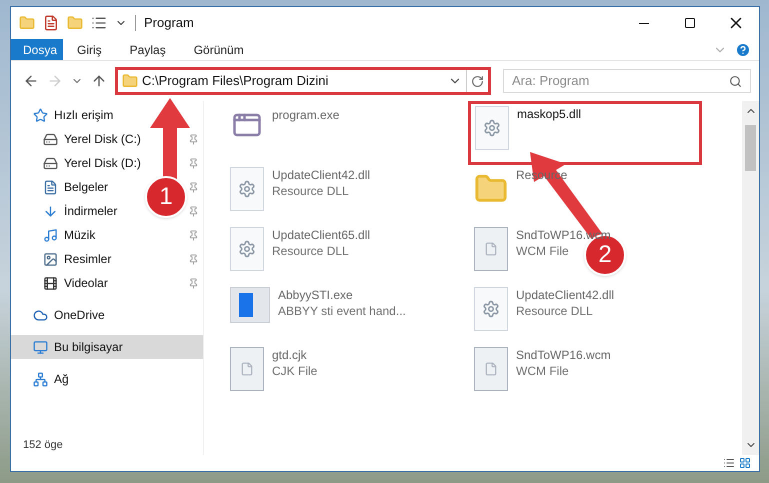 This screenshot has width=769, height=483. Describe the element at coordinates (315, 295) in the screenshot. I see `file-name: AbbyySTI.exe` at that location.